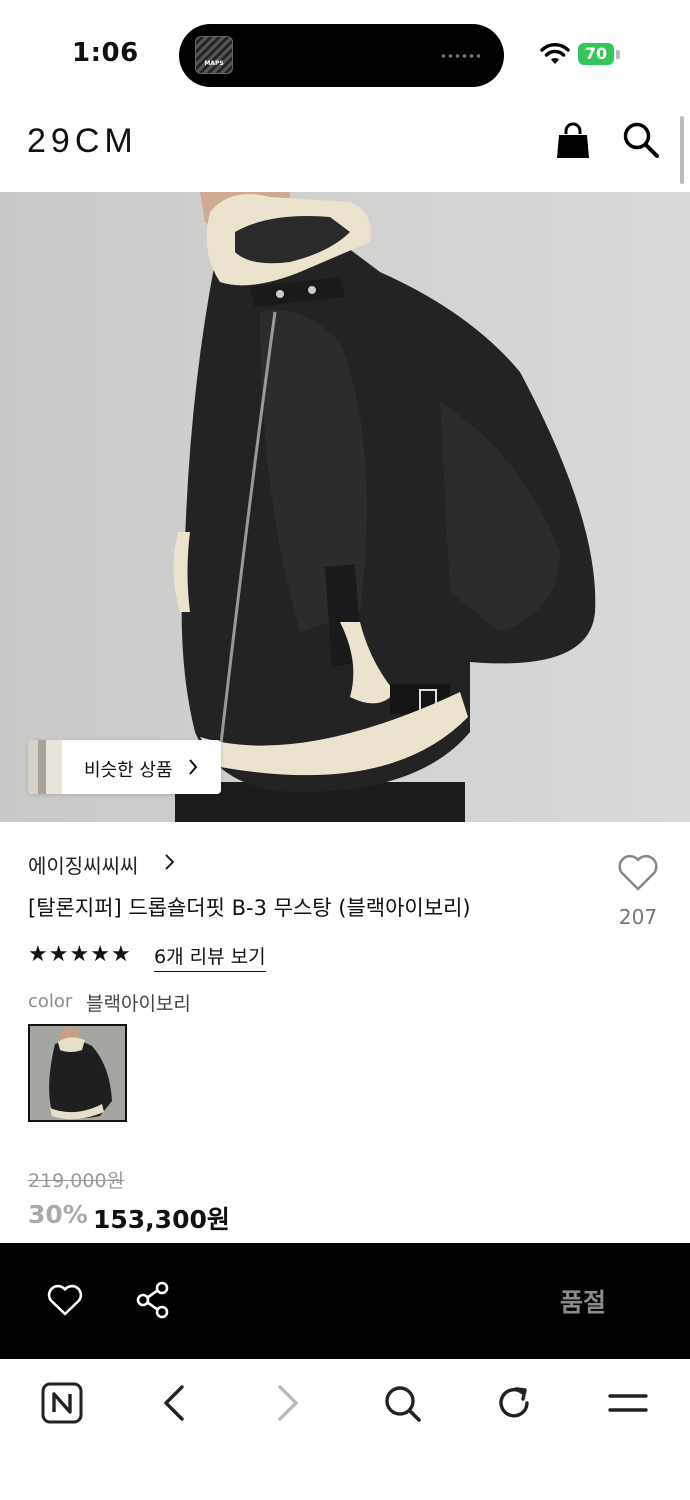 This screenshot has height=1500, width=690. I want to click on rating-stars: ★ ★ ★ ★ ★, so click(79, 955).